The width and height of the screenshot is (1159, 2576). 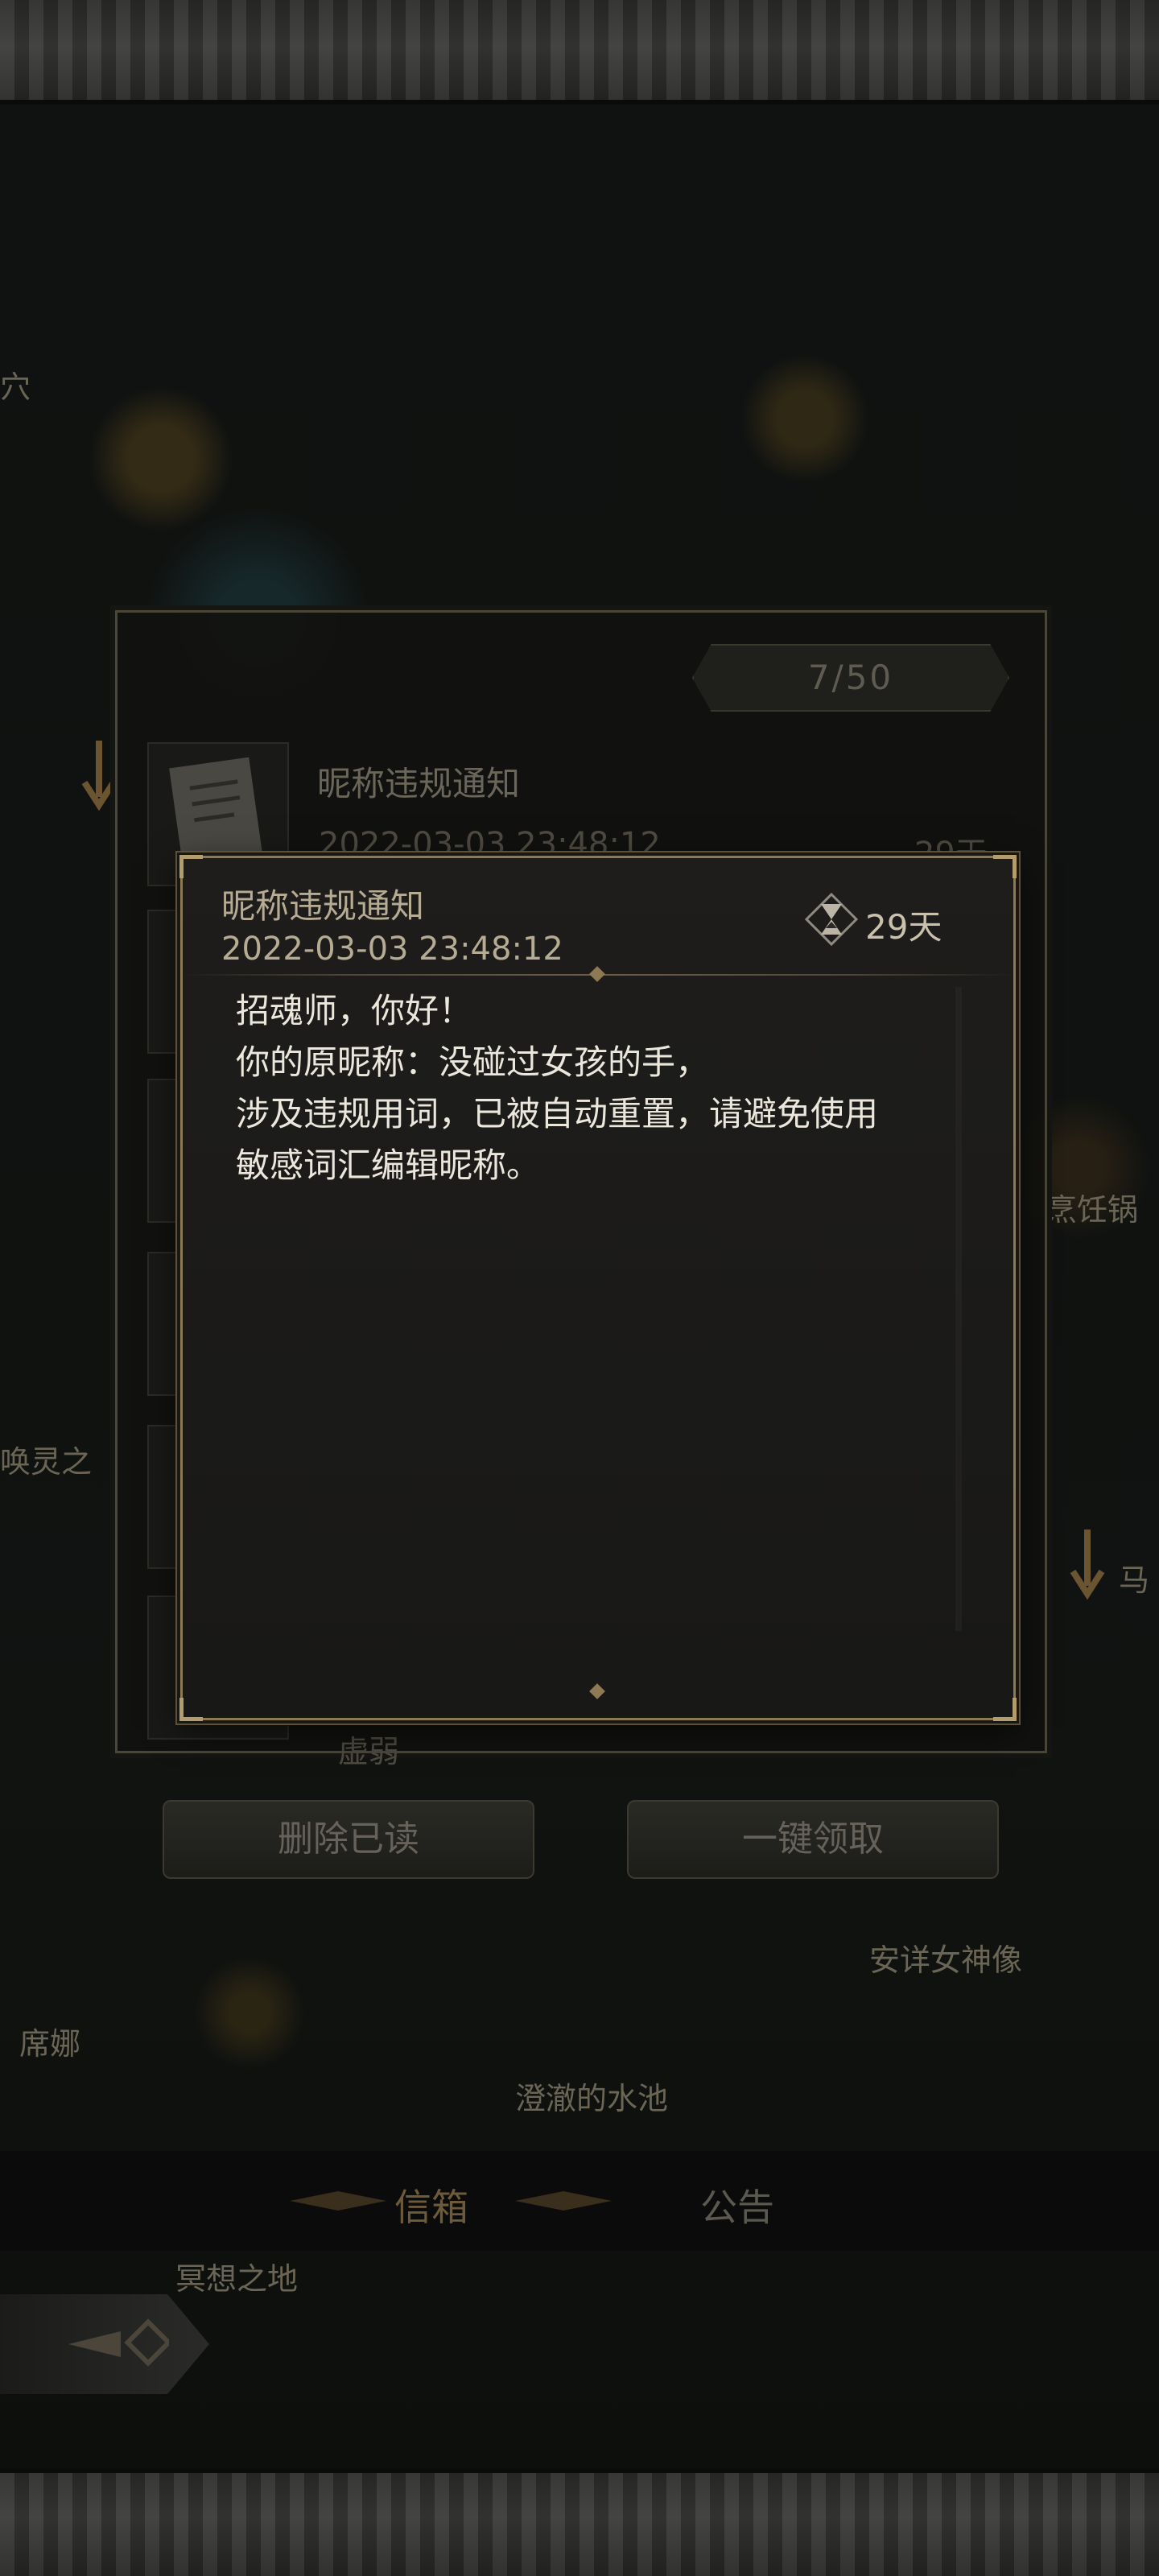 I want to click on back-arrow-icon, so click(x=116, y=2344).